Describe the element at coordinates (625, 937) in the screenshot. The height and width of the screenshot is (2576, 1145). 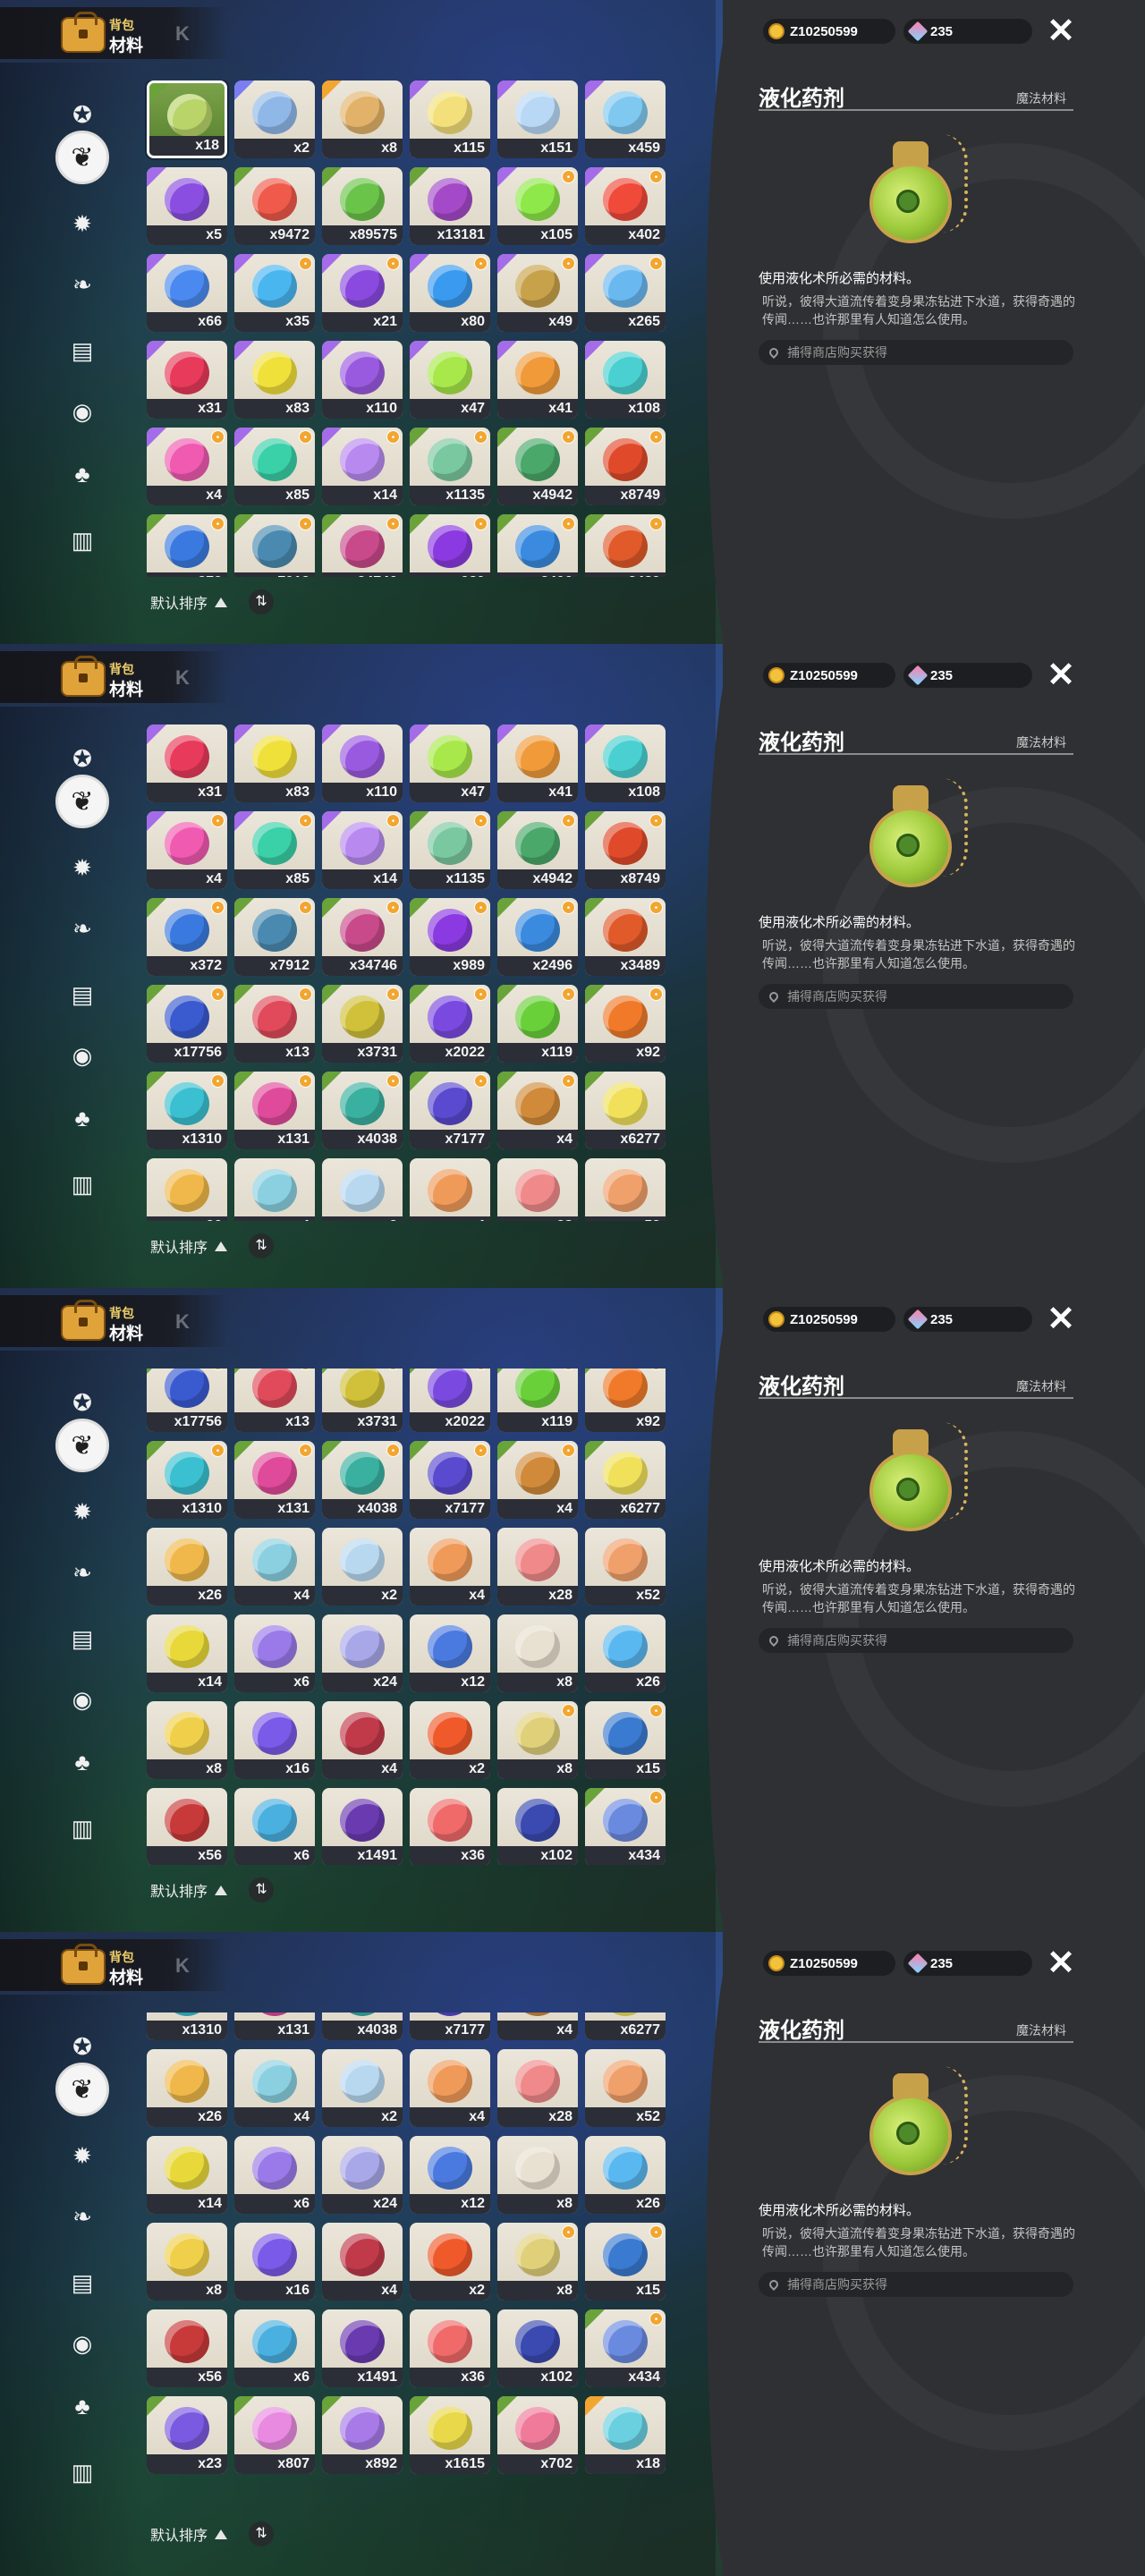
I see `item-slot: • x3489` at that location.